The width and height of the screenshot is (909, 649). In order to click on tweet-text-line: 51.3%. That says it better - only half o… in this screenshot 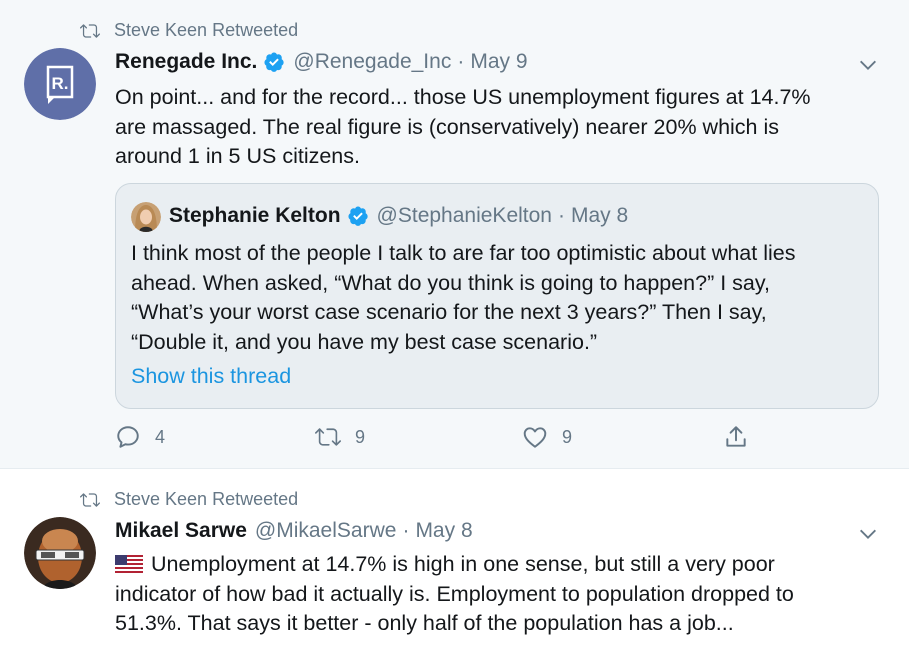, I will do `click(424, 623)`.